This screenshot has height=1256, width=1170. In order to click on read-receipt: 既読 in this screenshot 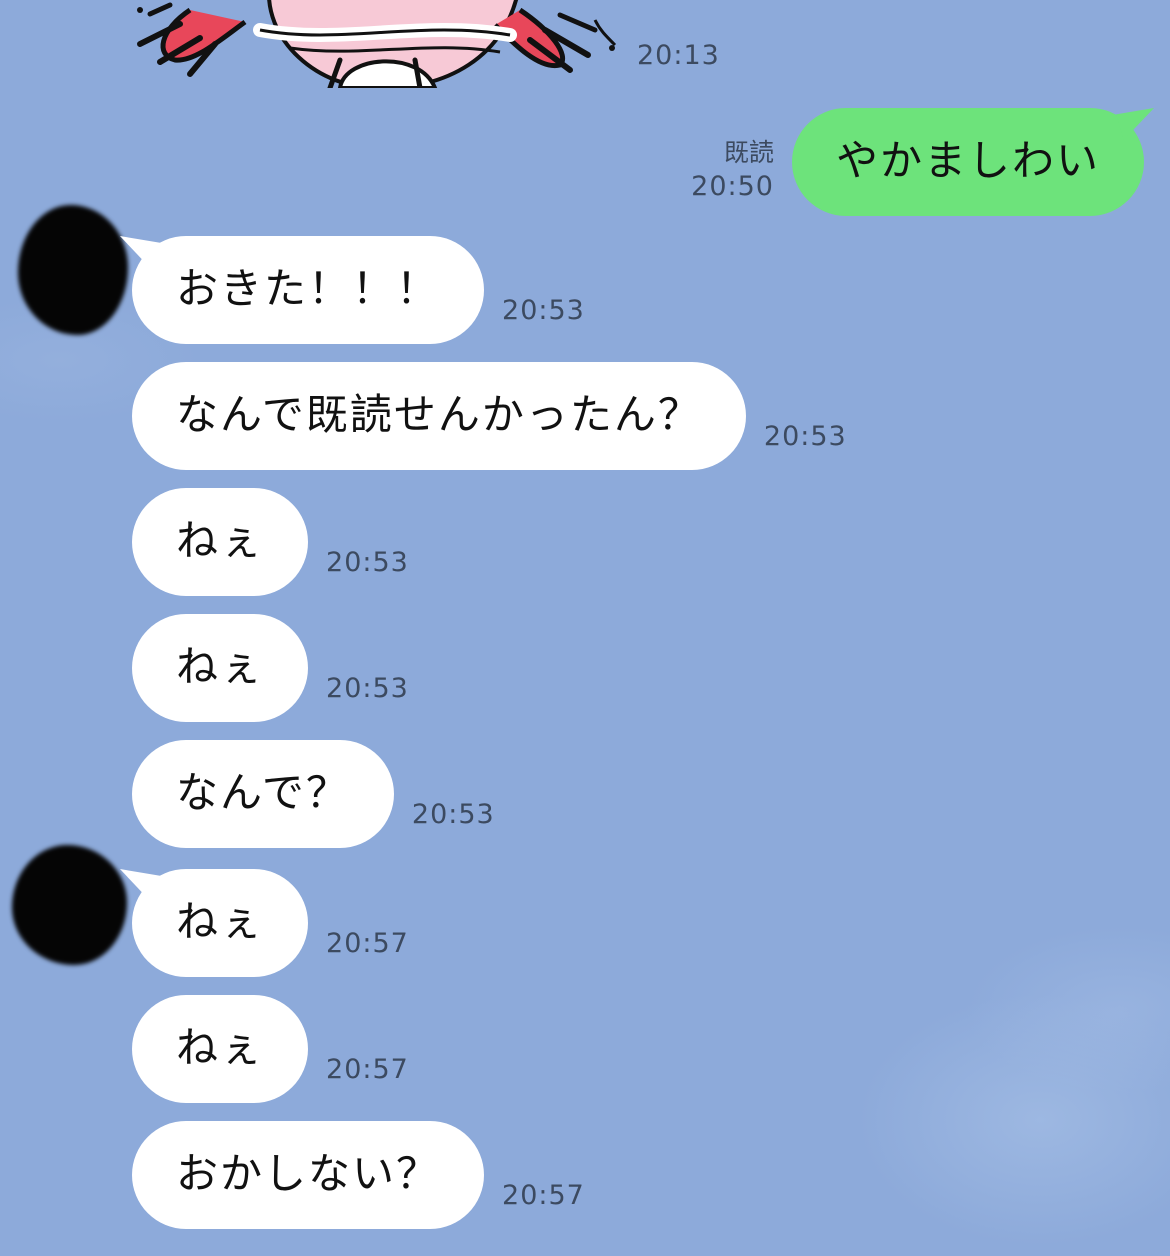, I will do `click(748, 152)`.